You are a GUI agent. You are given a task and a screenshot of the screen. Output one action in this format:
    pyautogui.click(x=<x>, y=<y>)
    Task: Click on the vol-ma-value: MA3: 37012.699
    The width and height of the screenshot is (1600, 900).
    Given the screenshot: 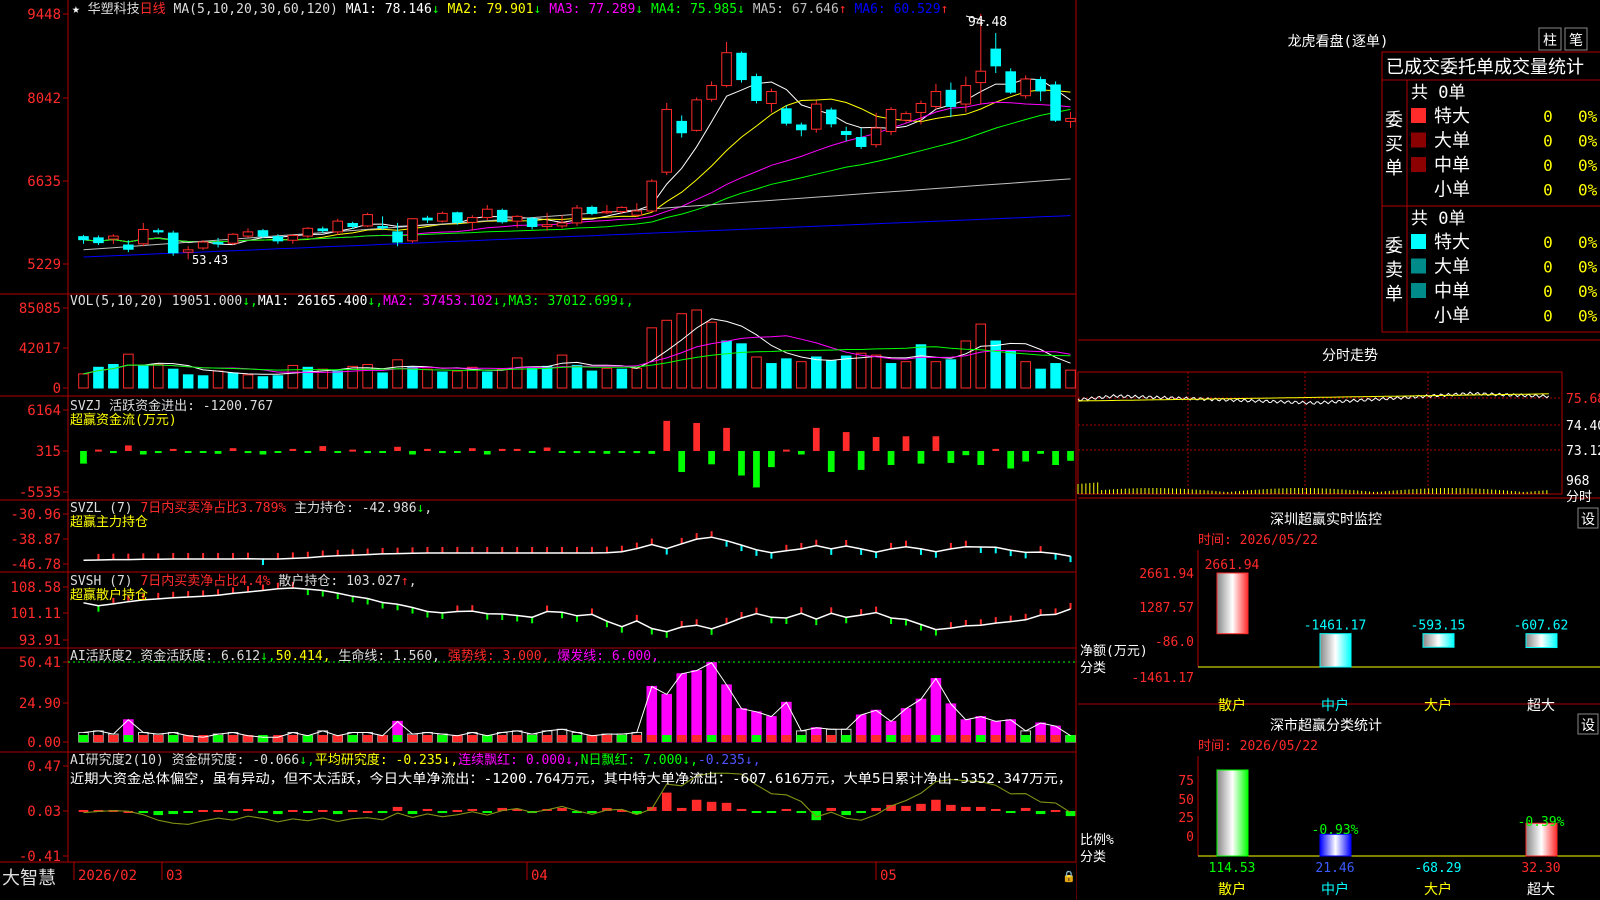 What is the action you would take?
    pyautogui.click(x=563, y=301)
    